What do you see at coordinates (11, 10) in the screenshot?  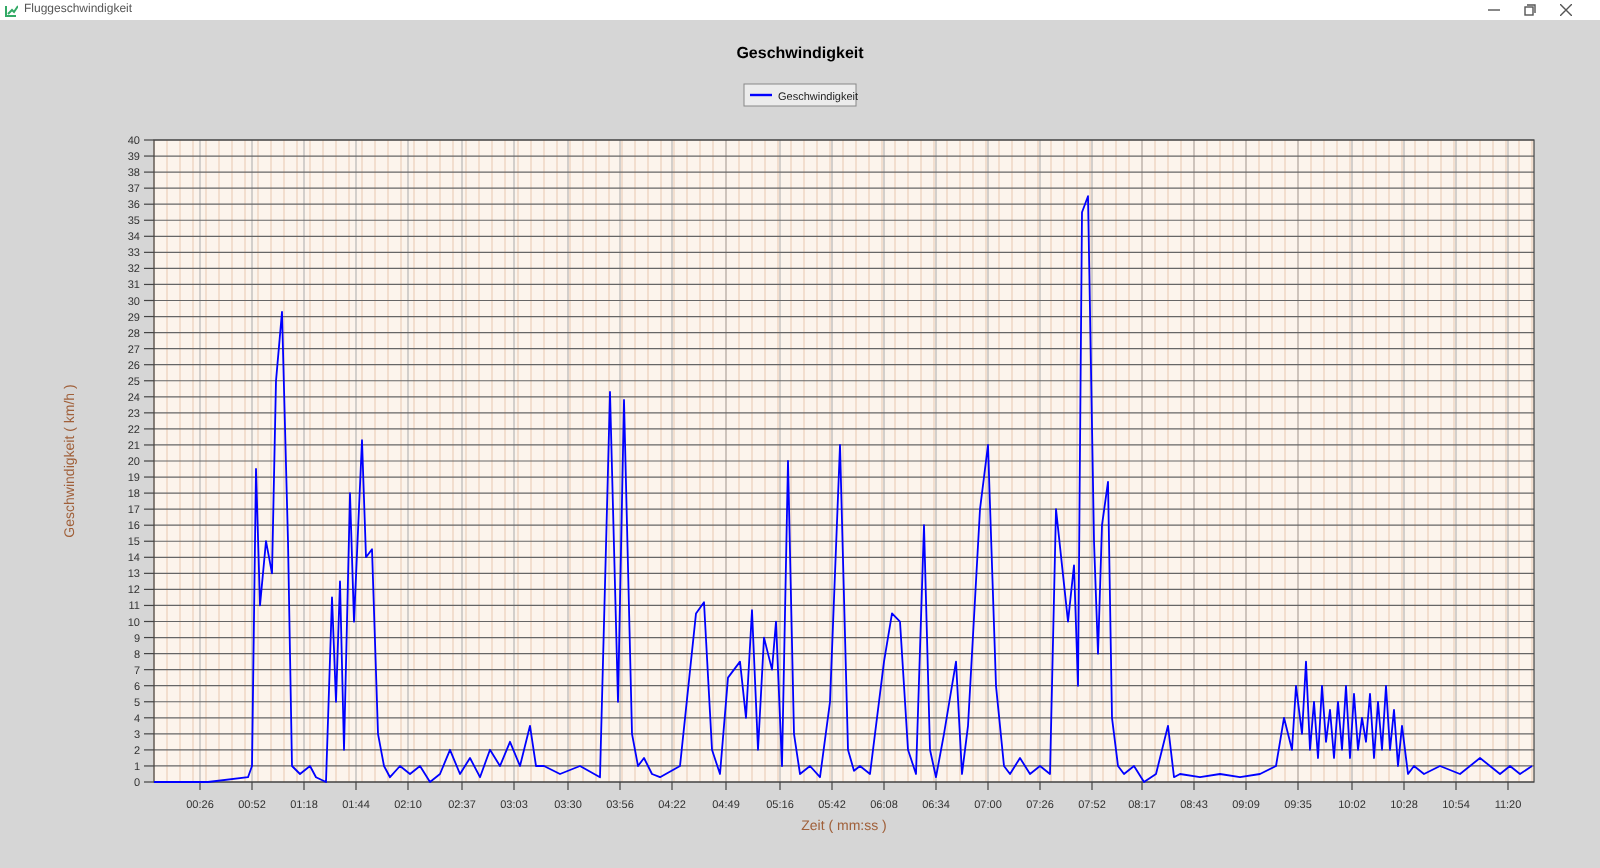 I see `app-icon` at bounding box center [11, 10].